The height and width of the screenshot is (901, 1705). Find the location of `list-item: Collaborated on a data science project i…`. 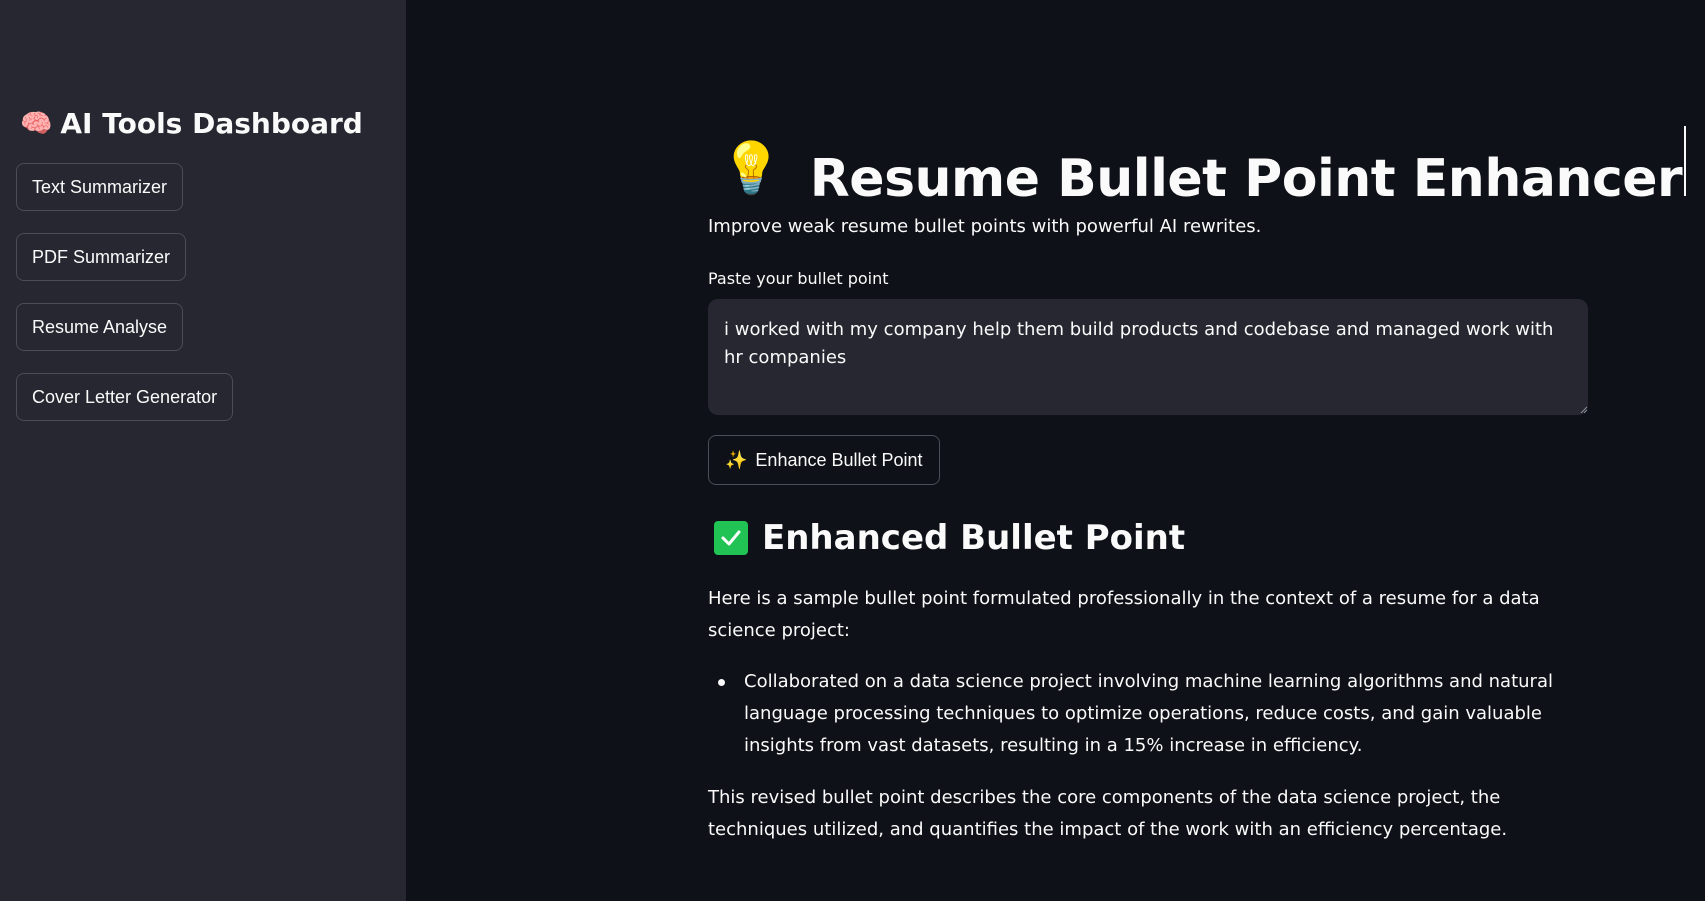

list-item: Collaborated on a data science project i… is located at coordinates (1148, 714).